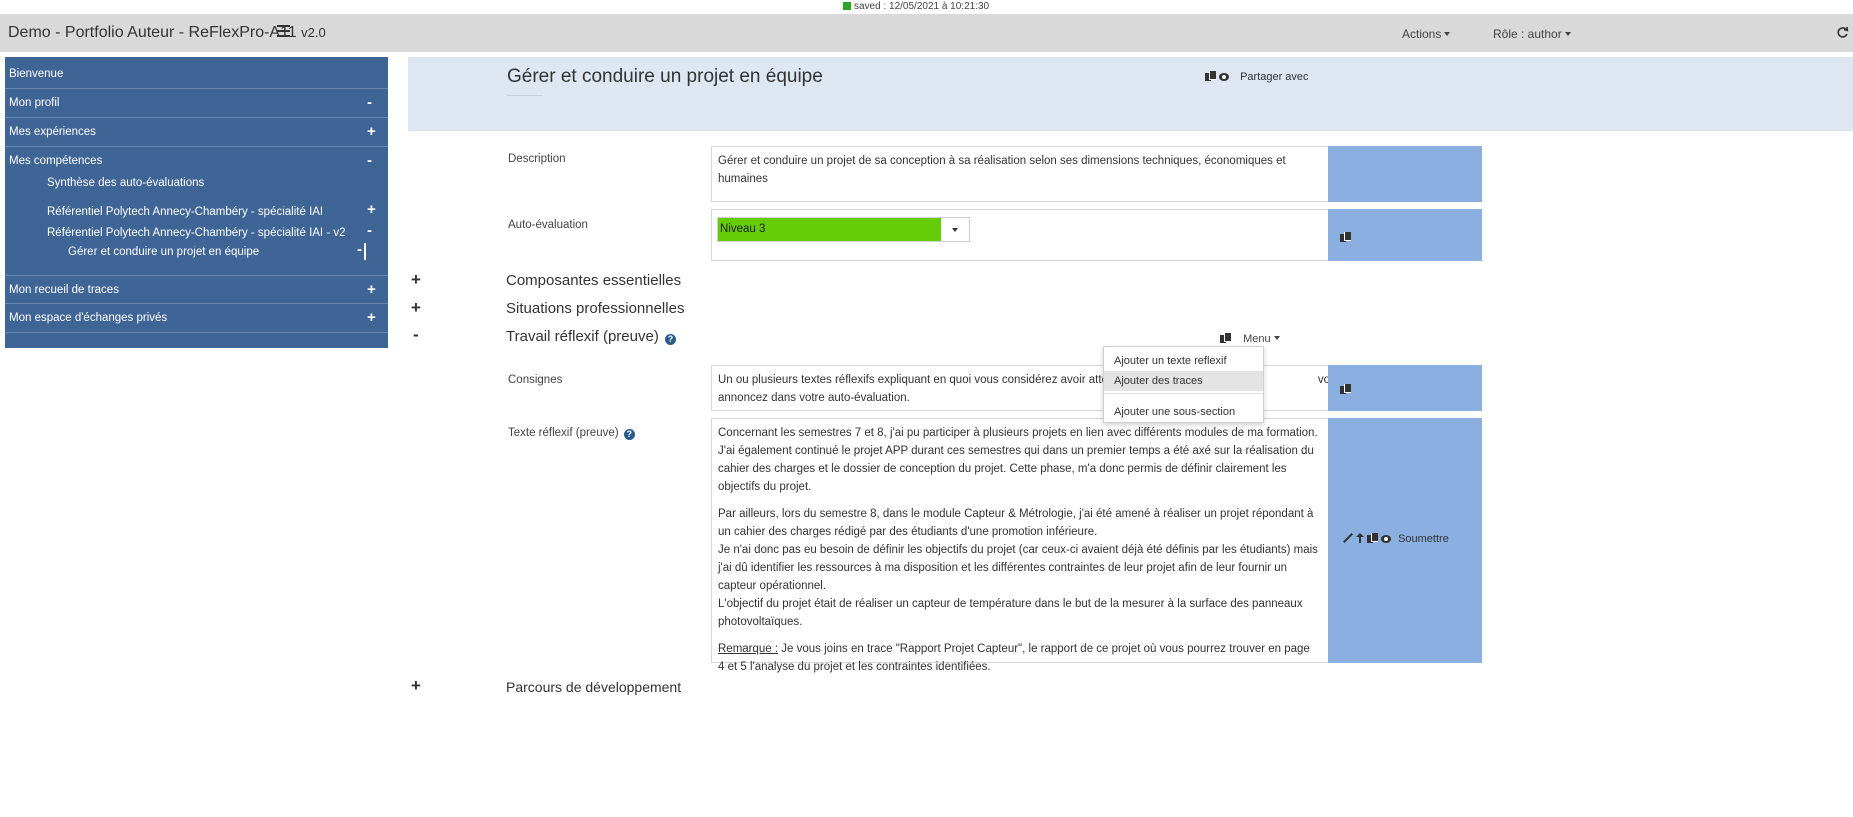 The width and height of the screenshot is (1853, 817). What do you see at coordinates (535, 380) in the screenshot?
I see `consignes-label: Consignes` at bounding box center [535, 380].